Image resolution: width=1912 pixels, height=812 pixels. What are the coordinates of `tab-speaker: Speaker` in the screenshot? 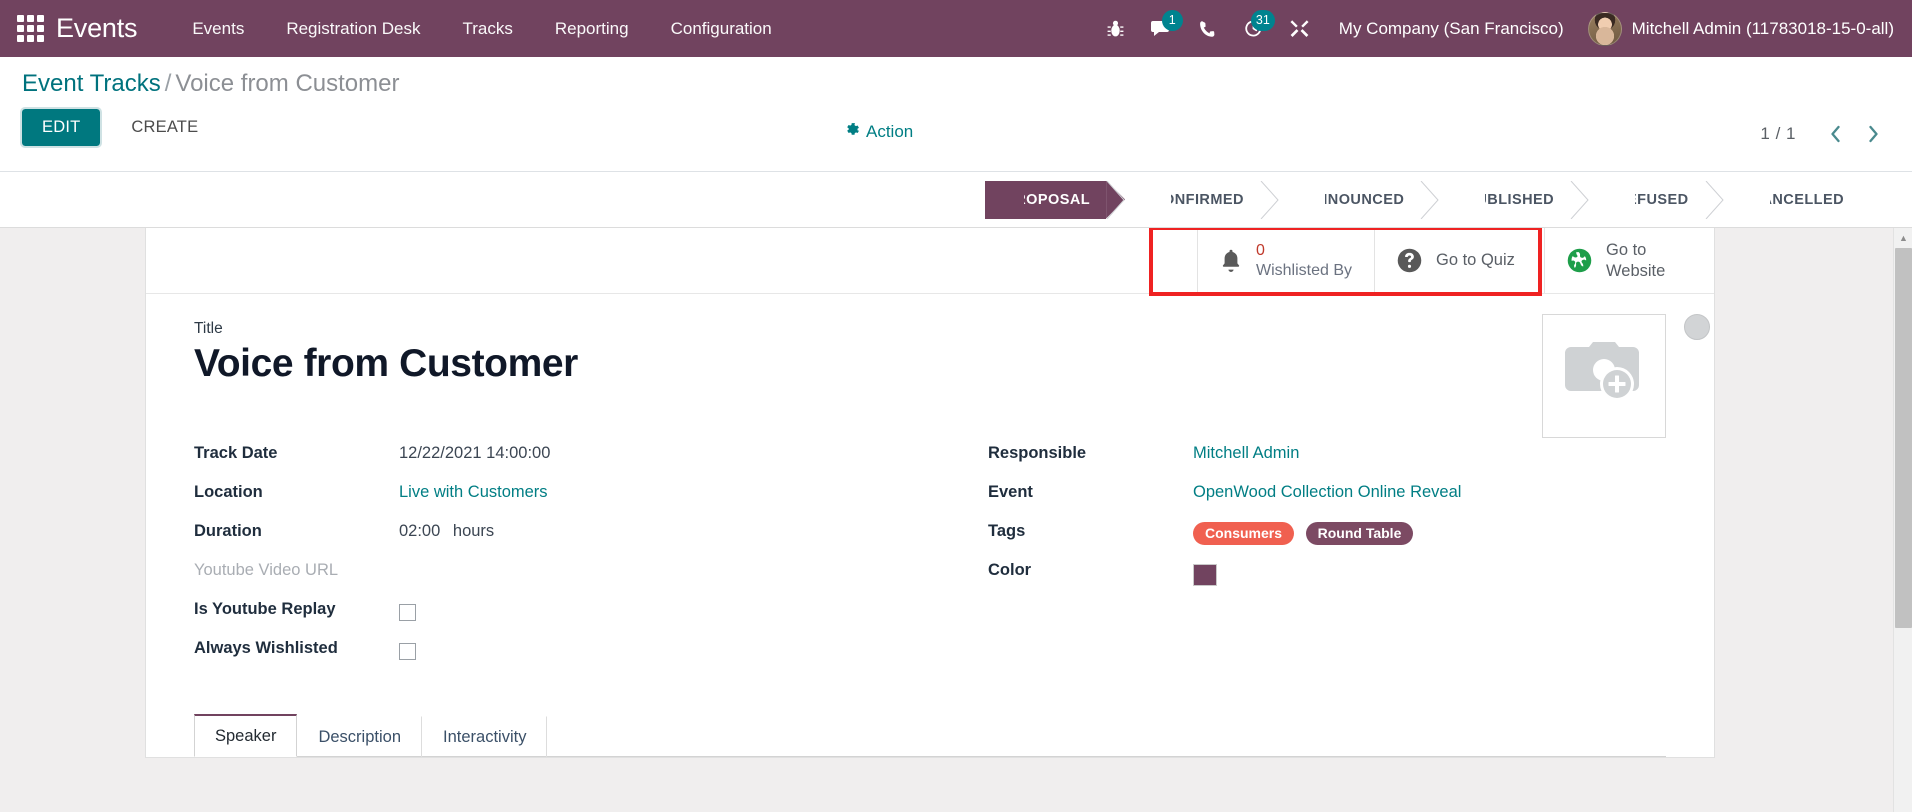 It's located at (246, 735).